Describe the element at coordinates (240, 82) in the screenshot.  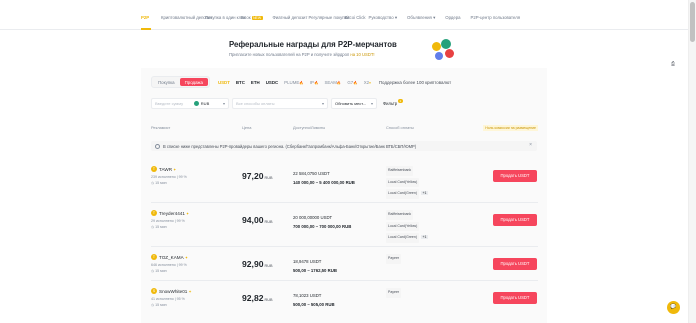
I see `coin-tab: BTC` at that location.